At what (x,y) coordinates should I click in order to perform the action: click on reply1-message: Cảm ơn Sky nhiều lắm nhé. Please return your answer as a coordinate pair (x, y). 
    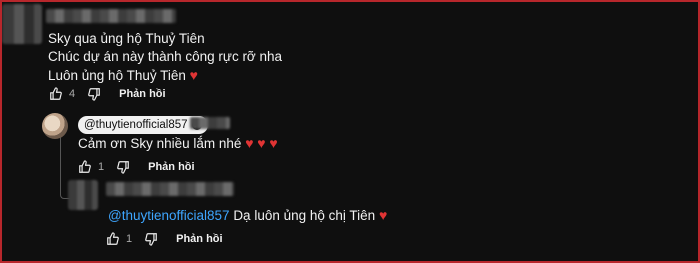
    Looking at the image, I should click on (160, 143).